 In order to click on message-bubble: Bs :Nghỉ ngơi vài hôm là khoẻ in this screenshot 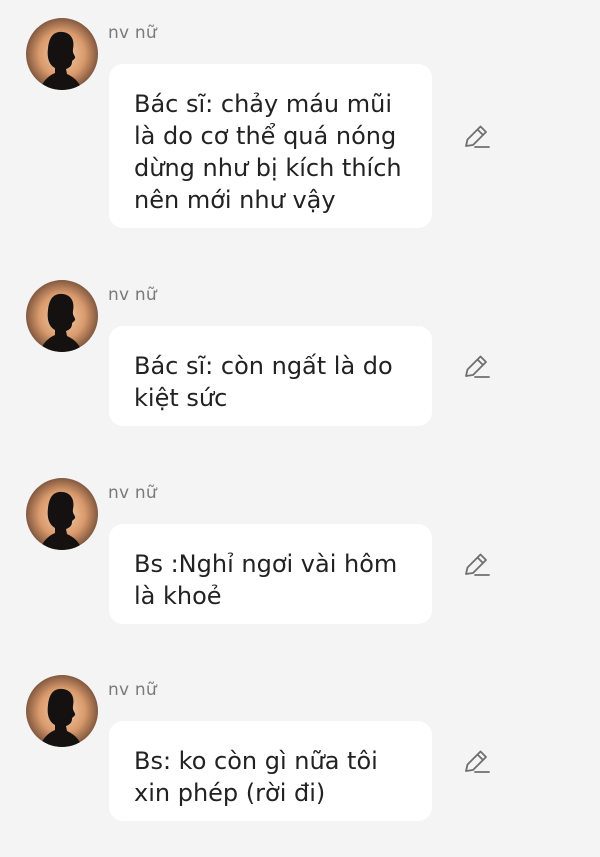, I will do `click(270, 574)`.